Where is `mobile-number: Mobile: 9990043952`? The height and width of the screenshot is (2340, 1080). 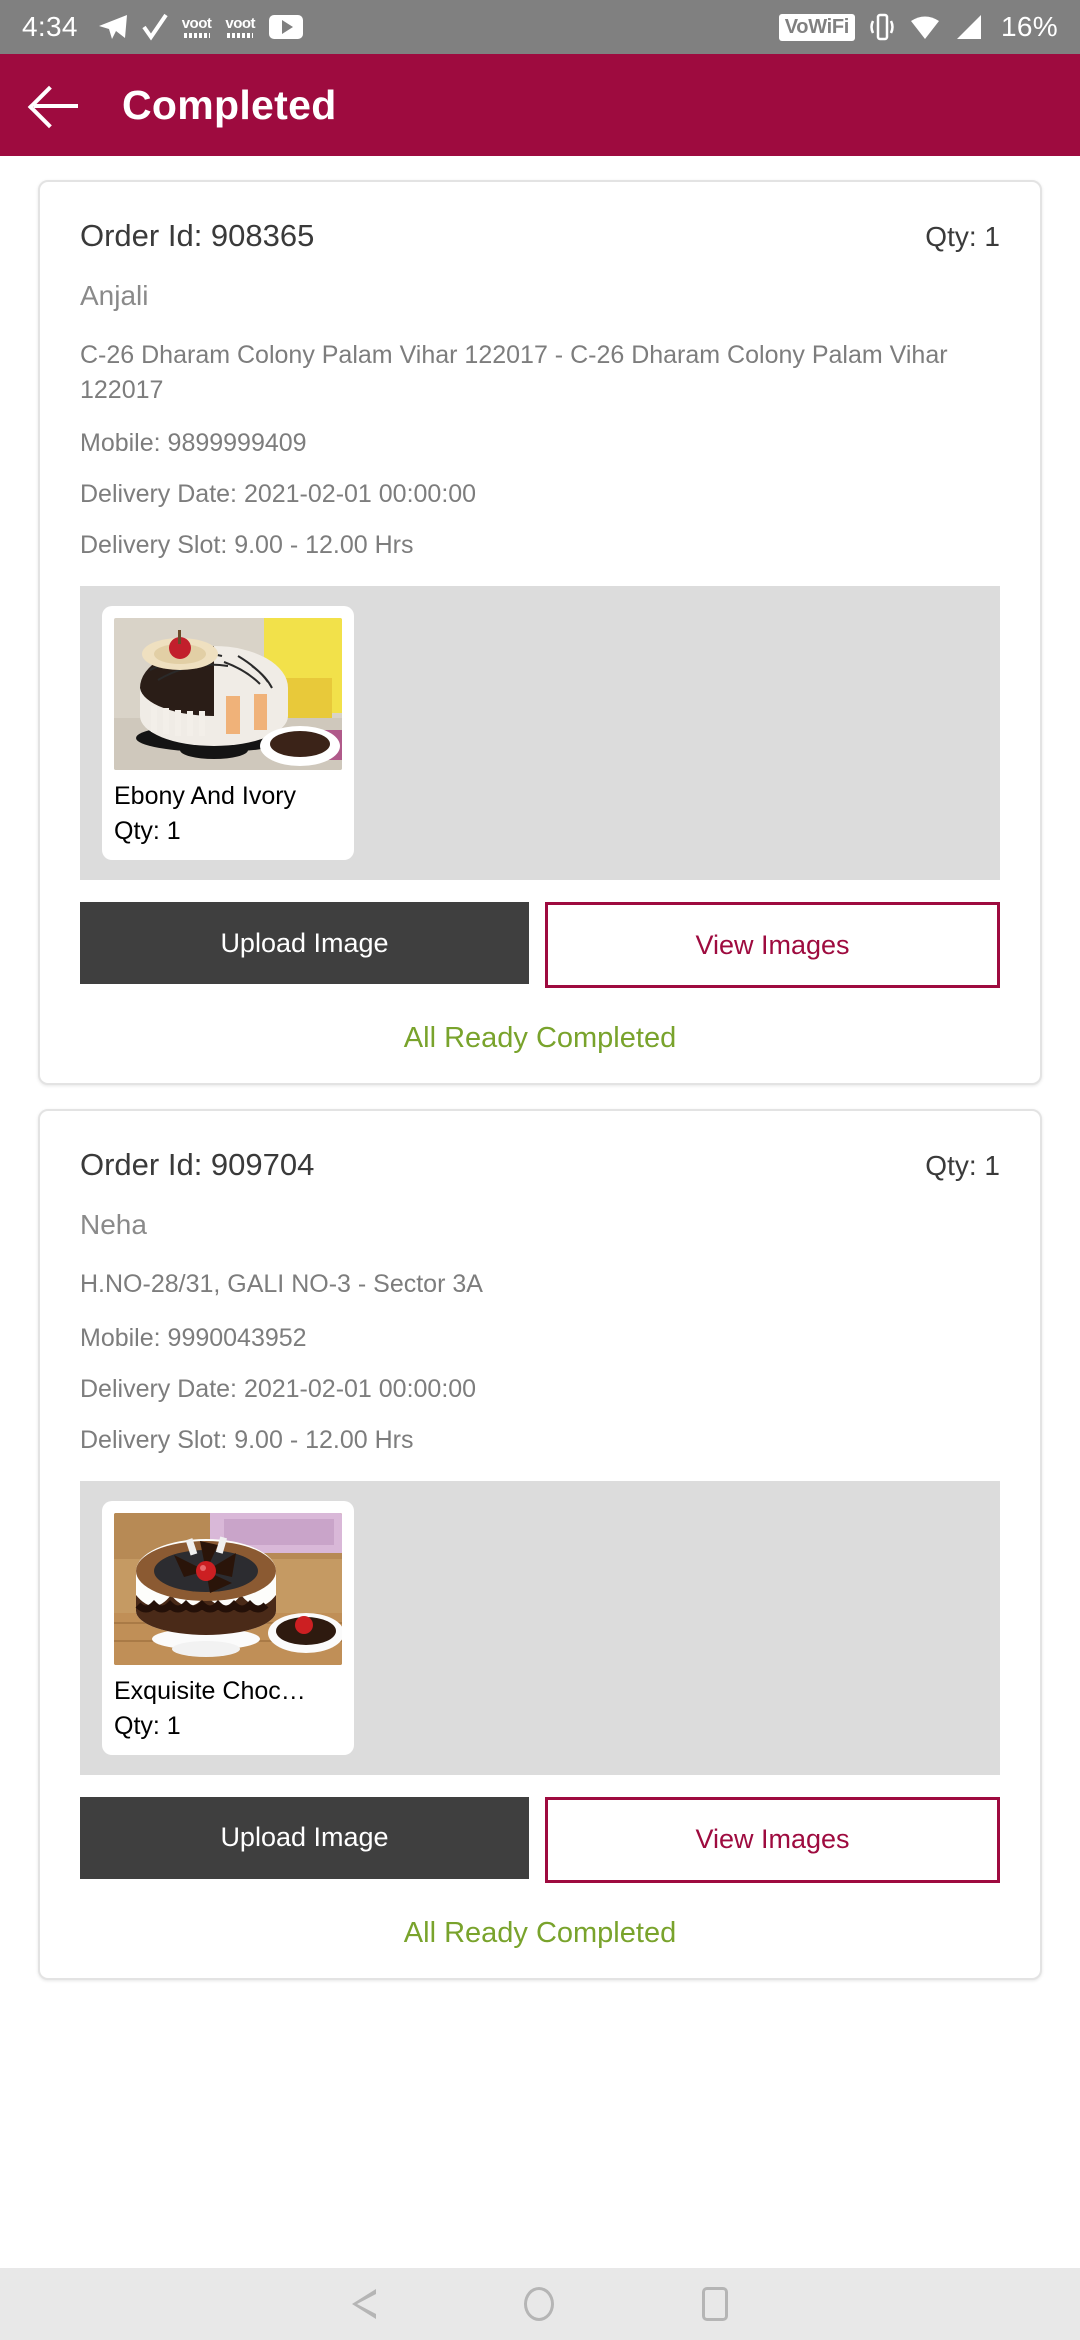 mobile-number: Mobile: 9990043952 is located at coordinates (193, 1337).